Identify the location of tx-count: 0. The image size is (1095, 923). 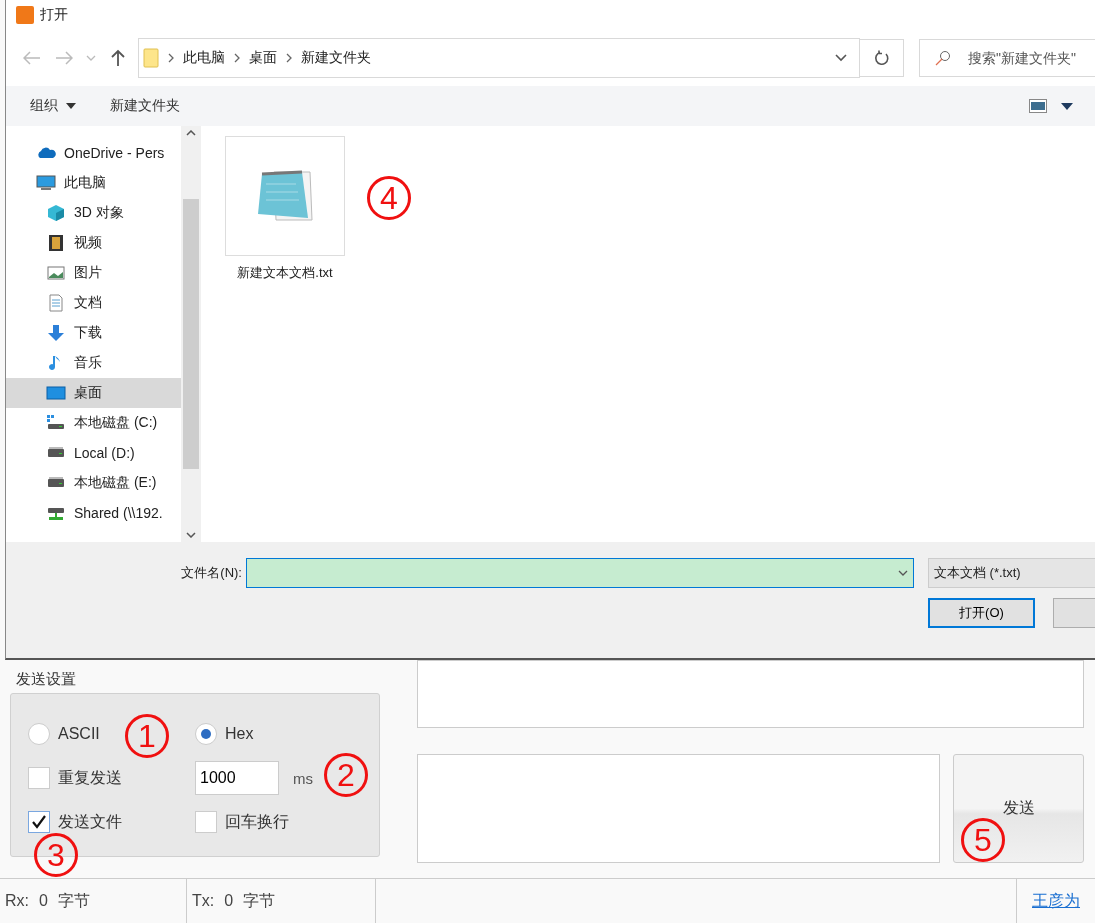
(229, 901).